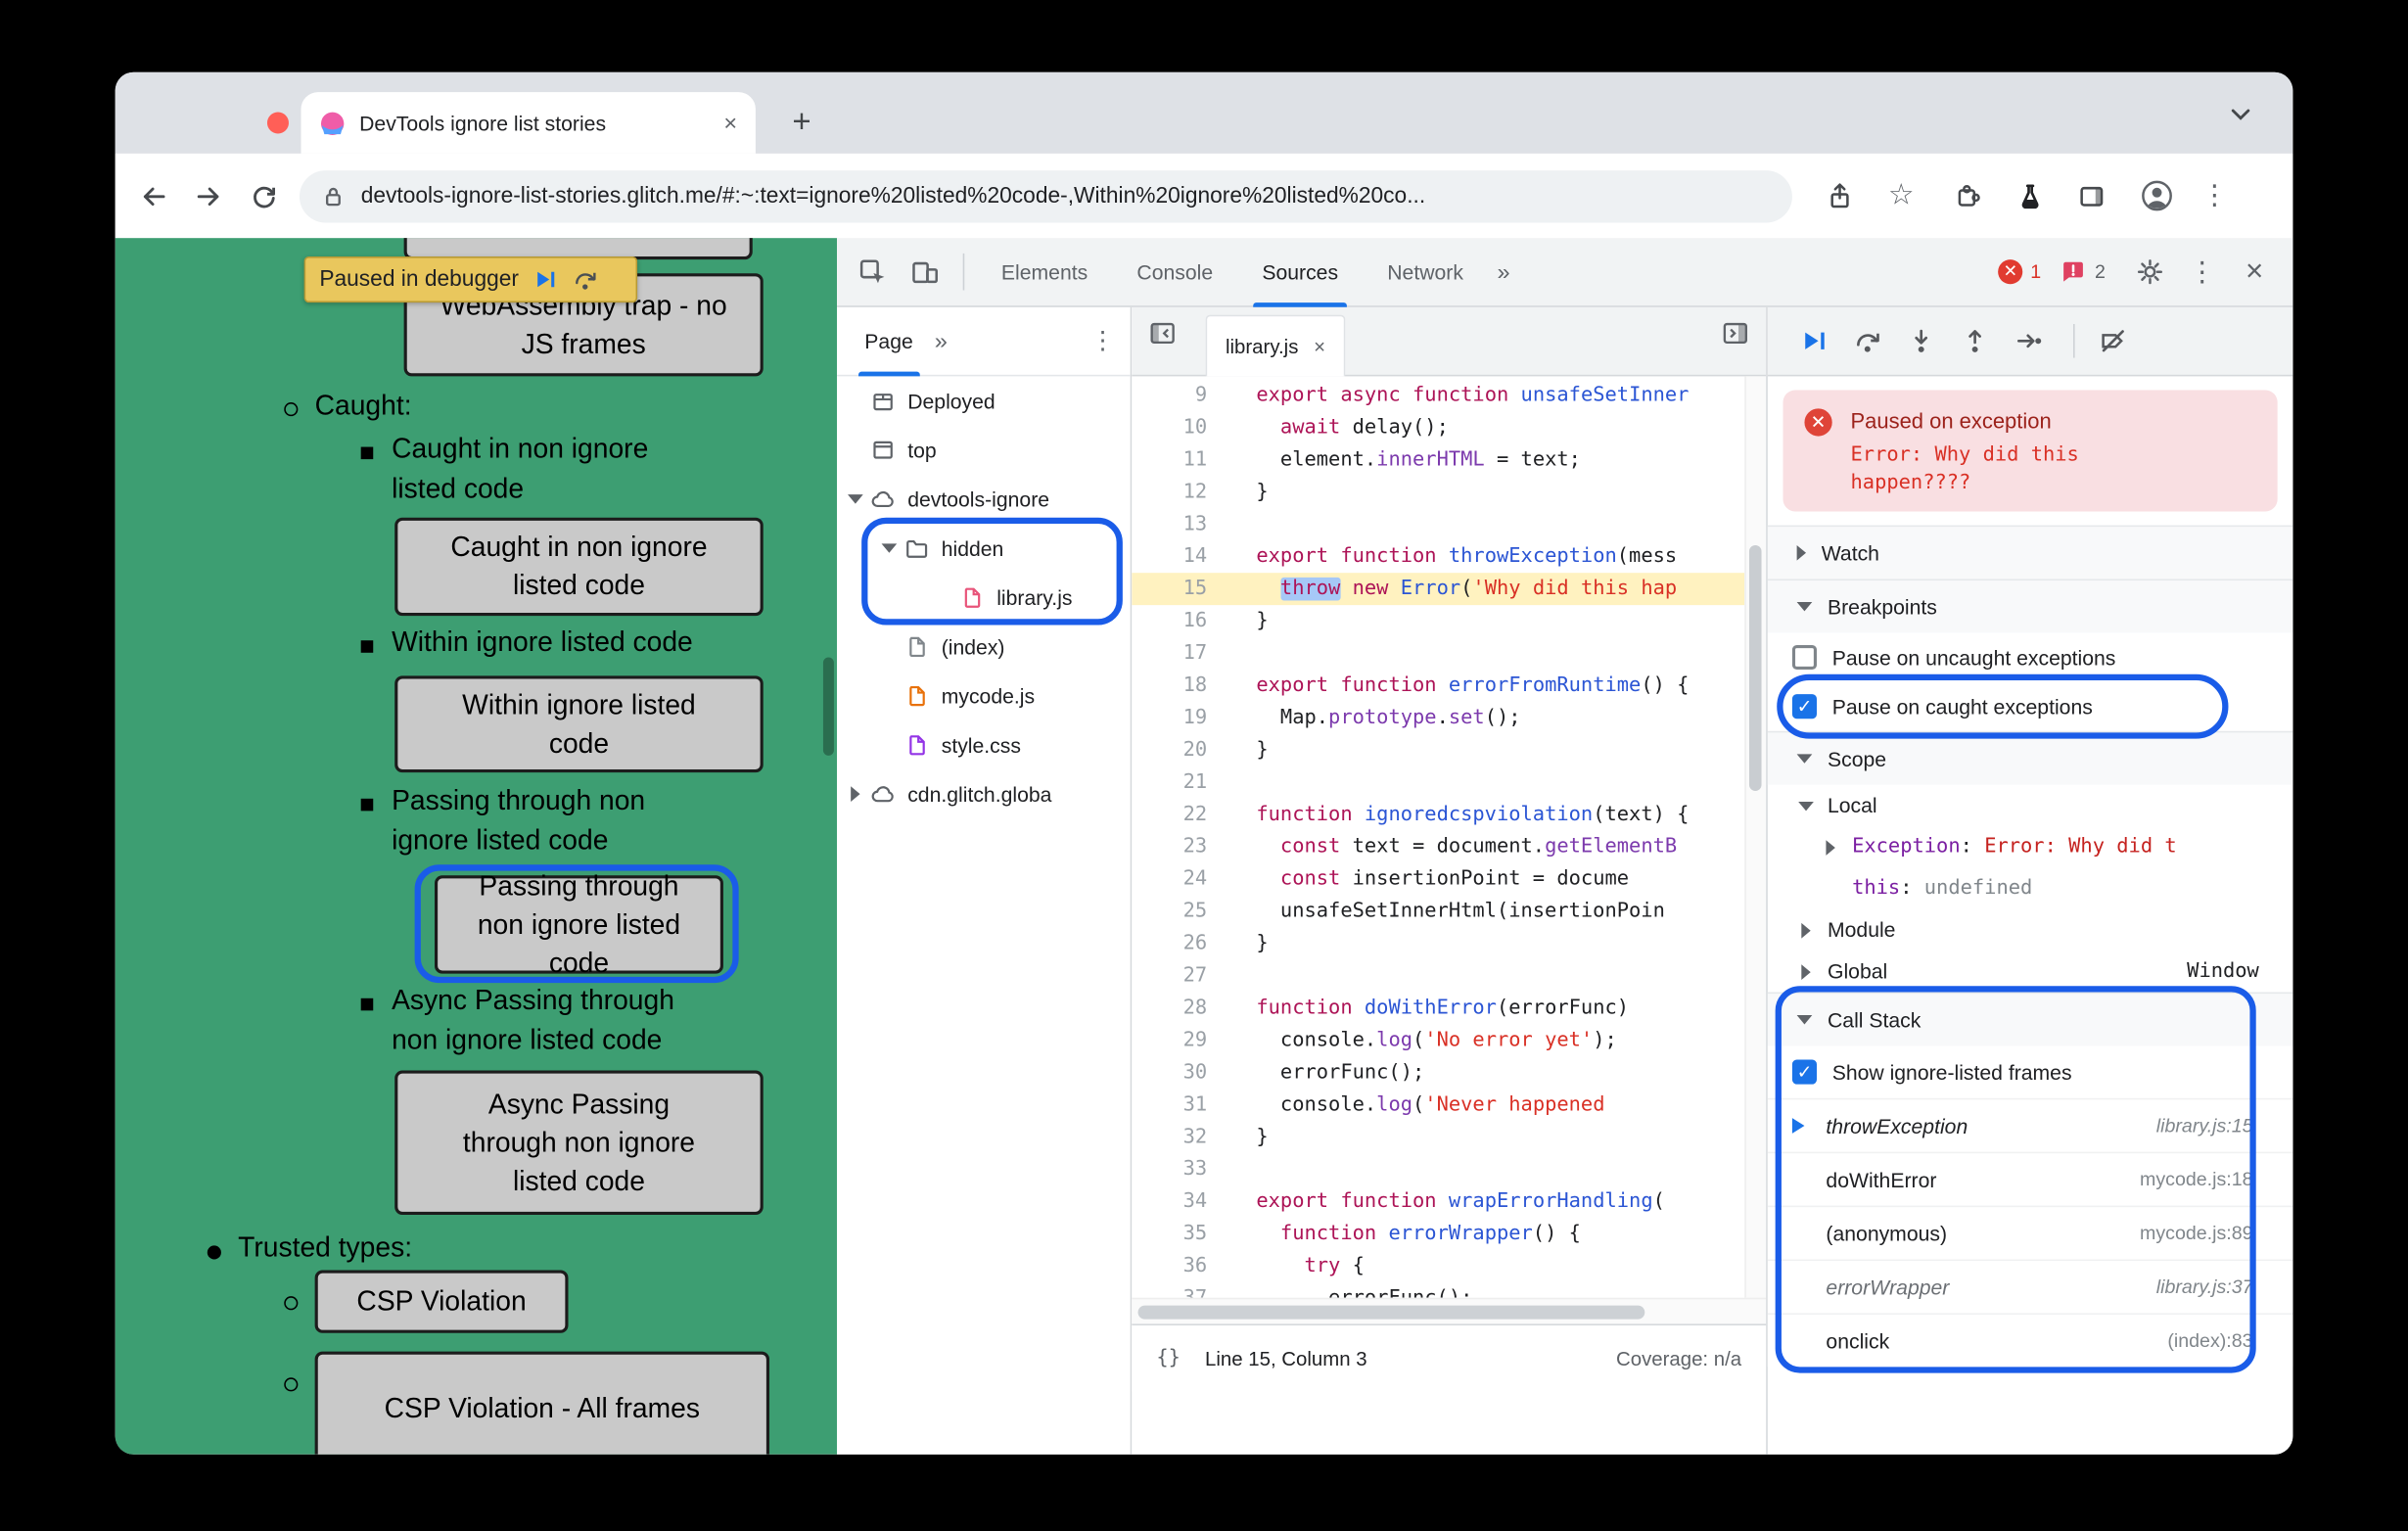 The image size is (2408, 1531). Describe the element at coordinates (2150, 272) in the screenshot. I see `settings-gear-icon` at that location.